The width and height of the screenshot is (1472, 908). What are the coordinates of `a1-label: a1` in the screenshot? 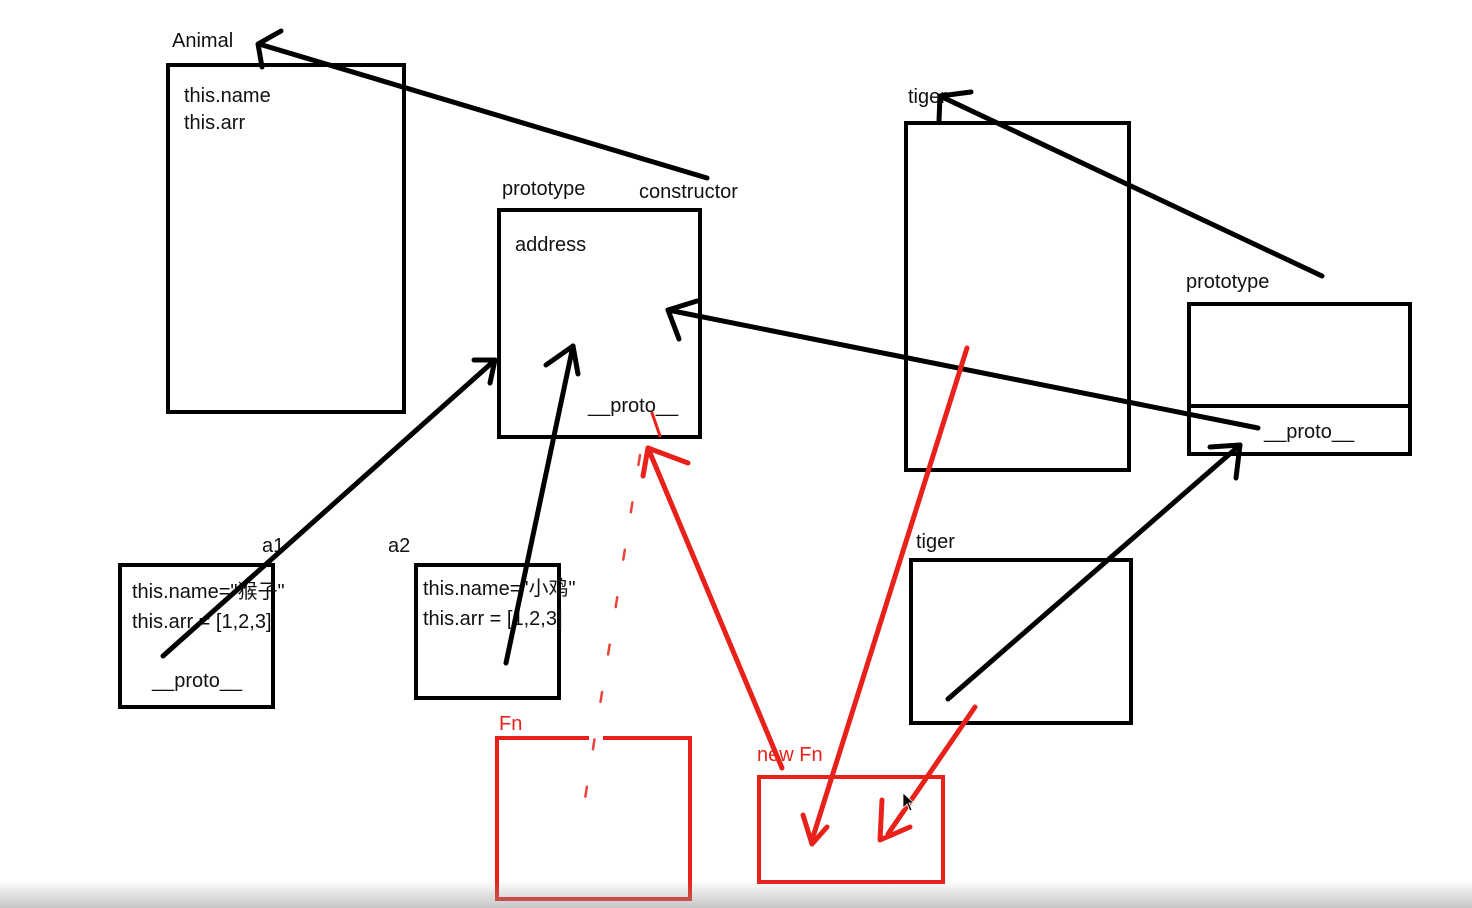 It's located at (273, 546).